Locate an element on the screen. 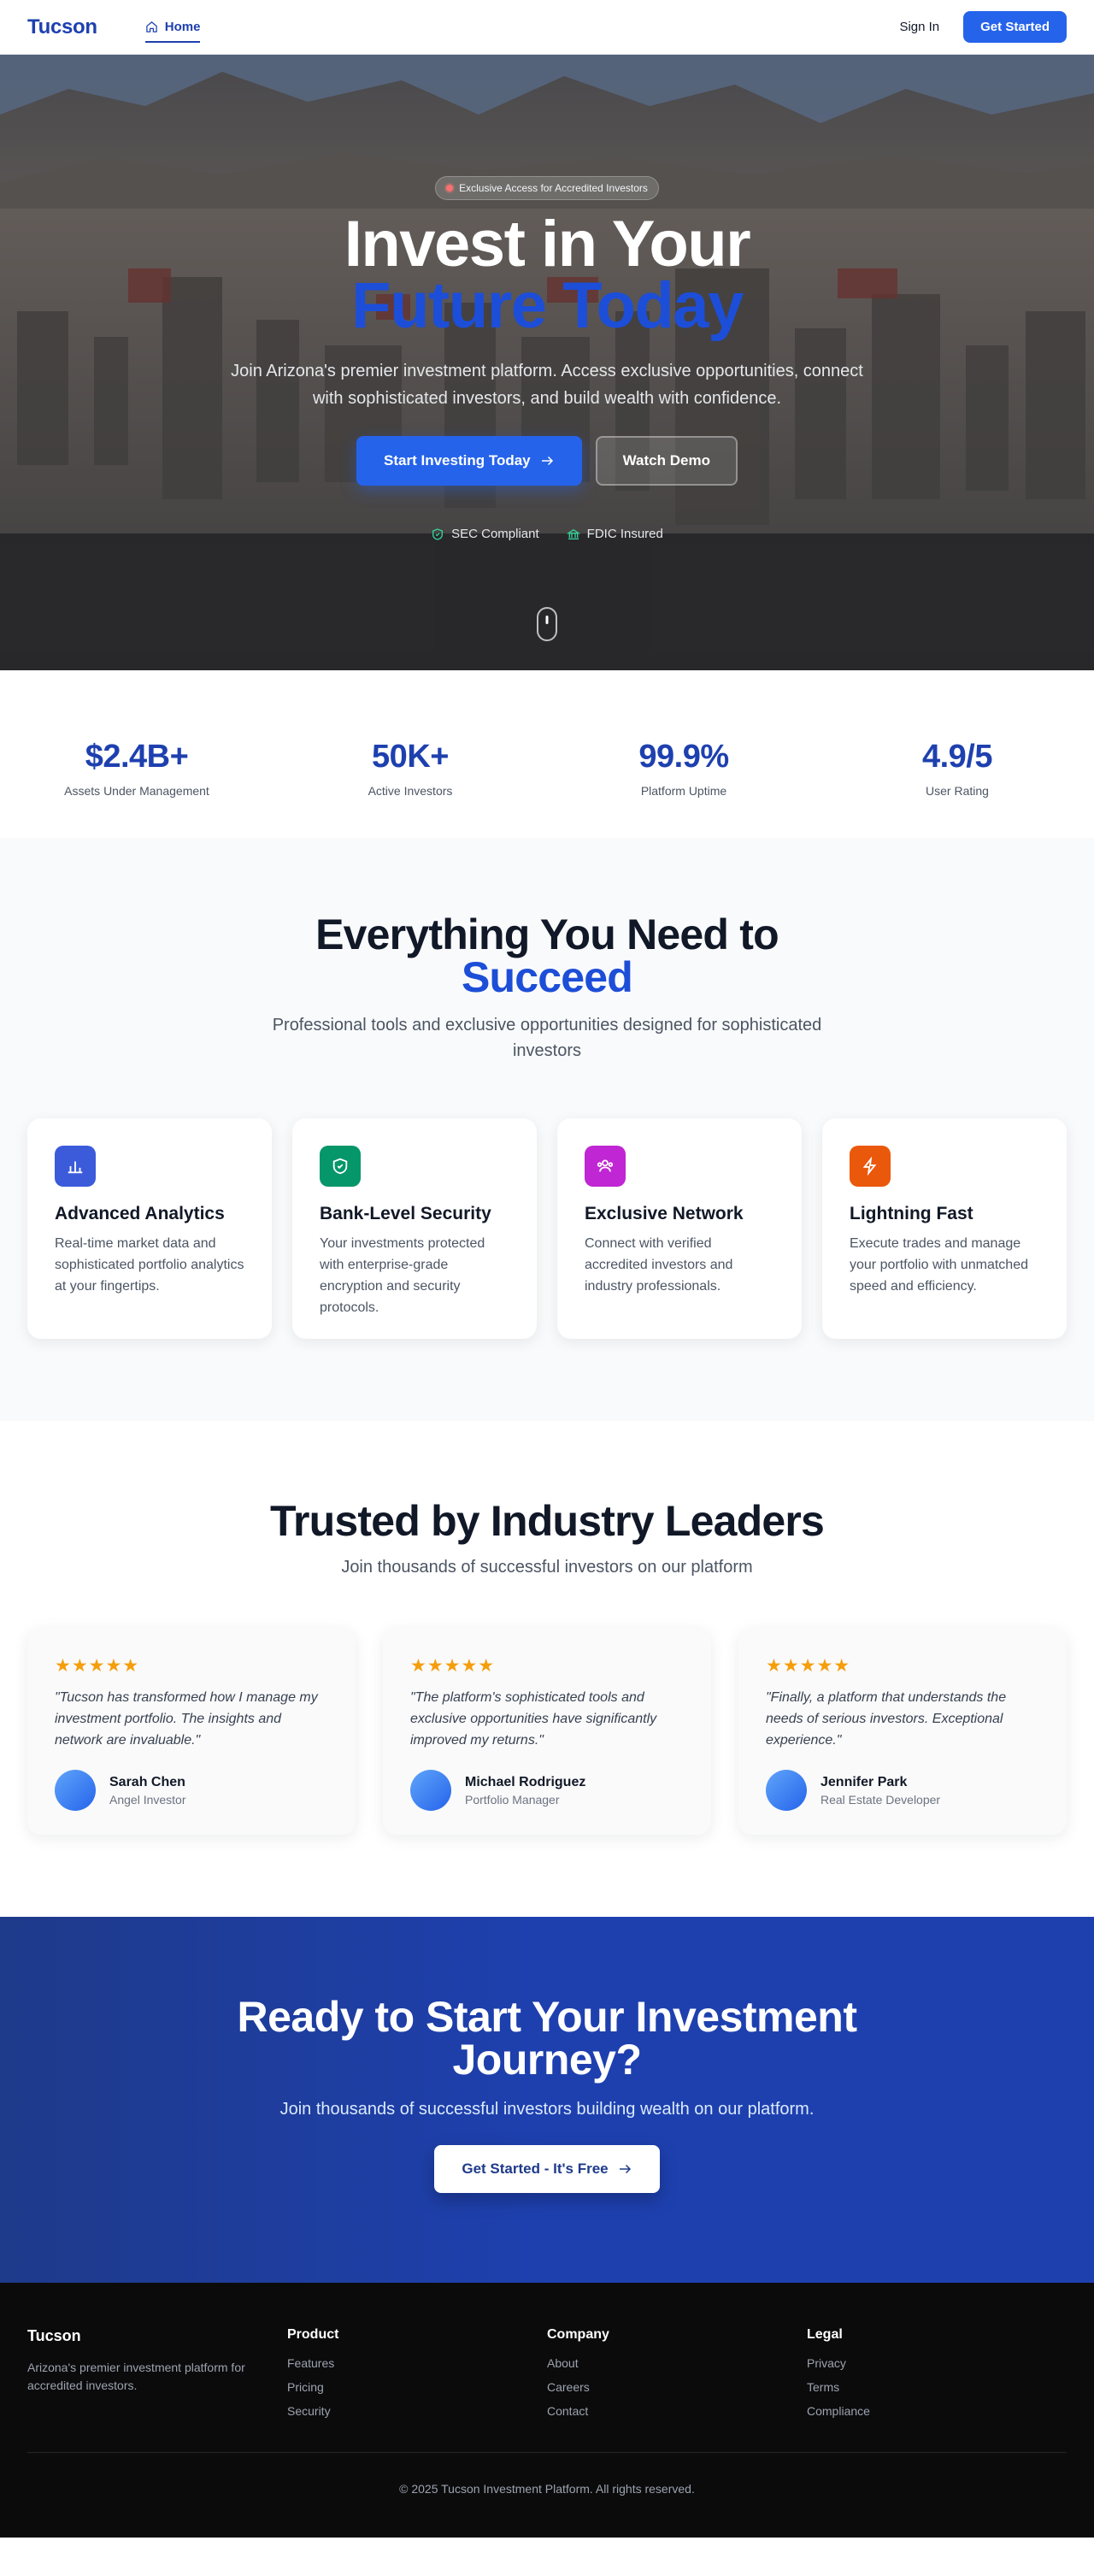  features-title-line1: Everything You Need to is located at coordinates (547, 934).